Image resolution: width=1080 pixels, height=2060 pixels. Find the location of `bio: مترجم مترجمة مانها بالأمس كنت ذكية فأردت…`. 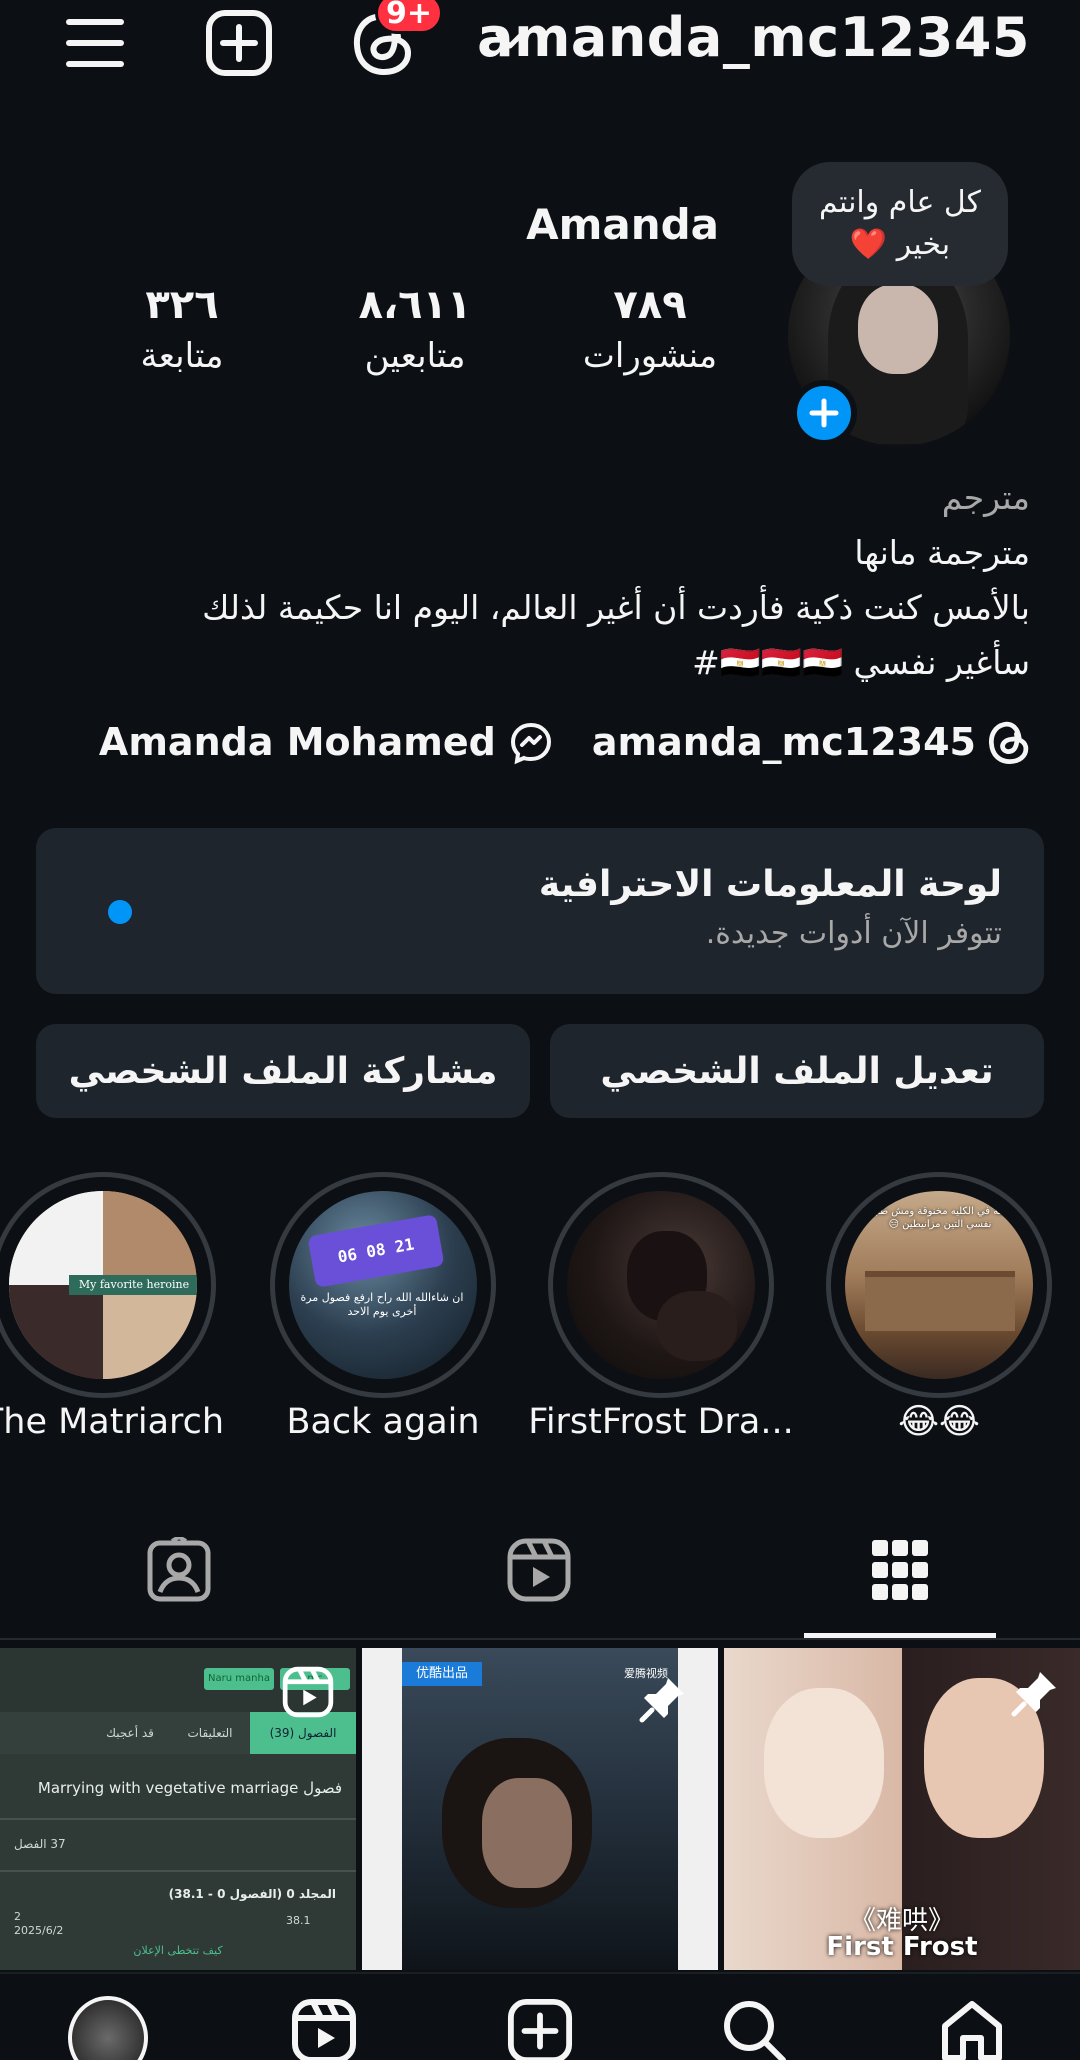

bio: مترجم مترجمة مانها بالأمس كنت ذكية فأردت… is located at coordinates (540, 580).